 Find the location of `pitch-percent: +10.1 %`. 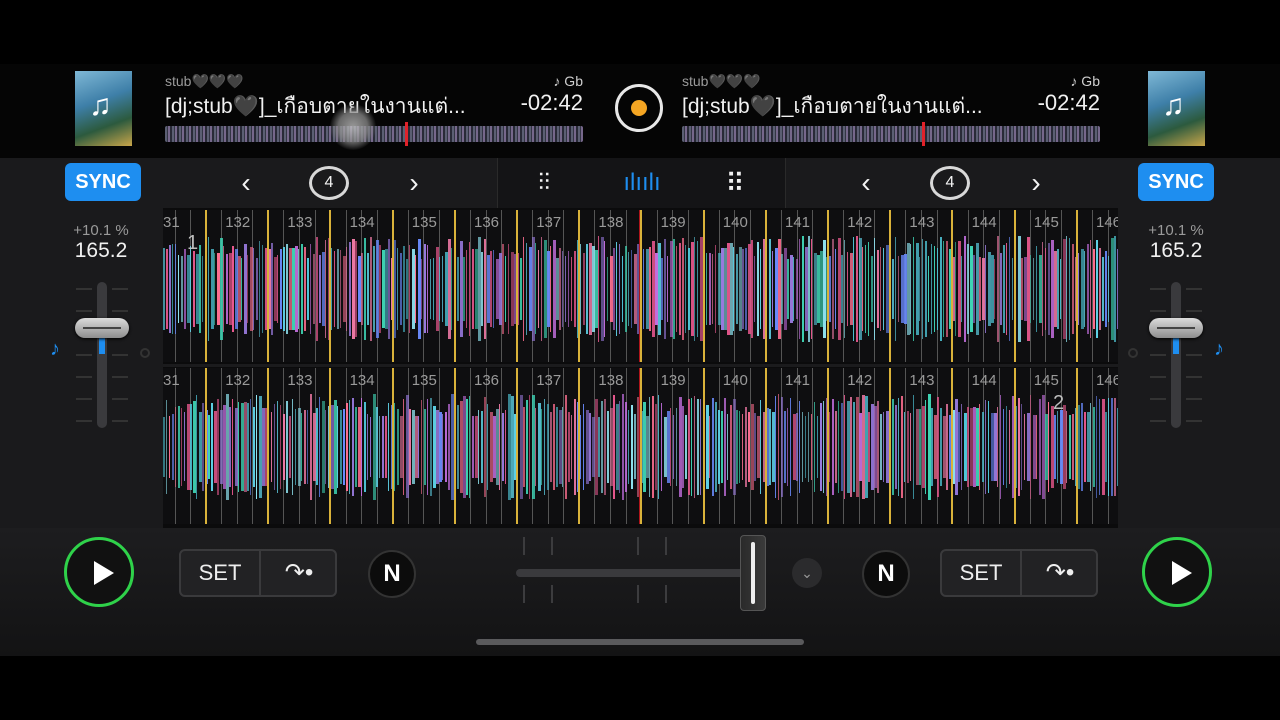

pitch-percent: +10.1 % is located at coordinates (101, 230).